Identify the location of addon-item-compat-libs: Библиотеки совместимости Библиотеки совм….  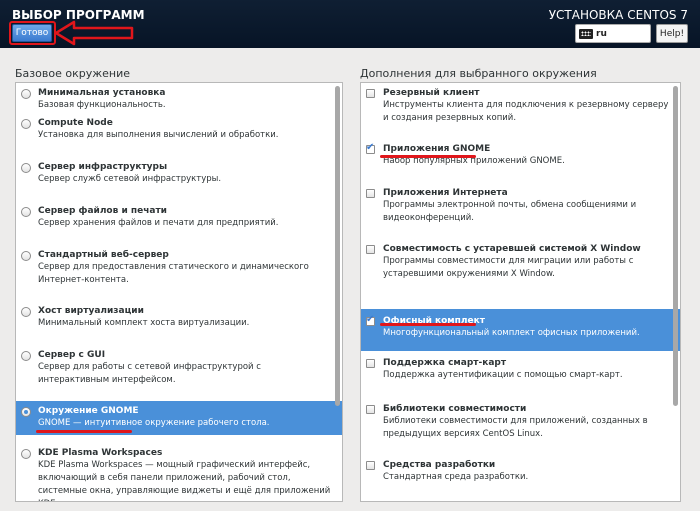
(520, 422).